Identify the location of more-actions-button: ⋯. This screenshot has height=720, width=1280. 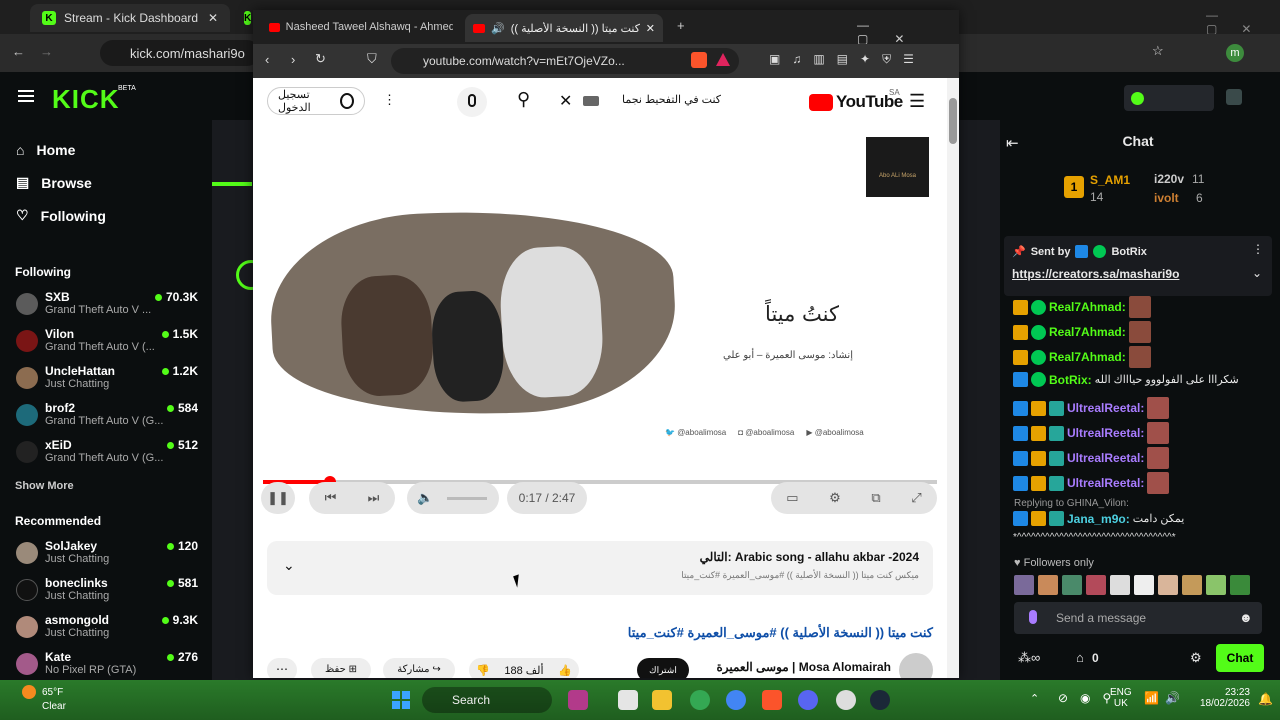
(282, 668).